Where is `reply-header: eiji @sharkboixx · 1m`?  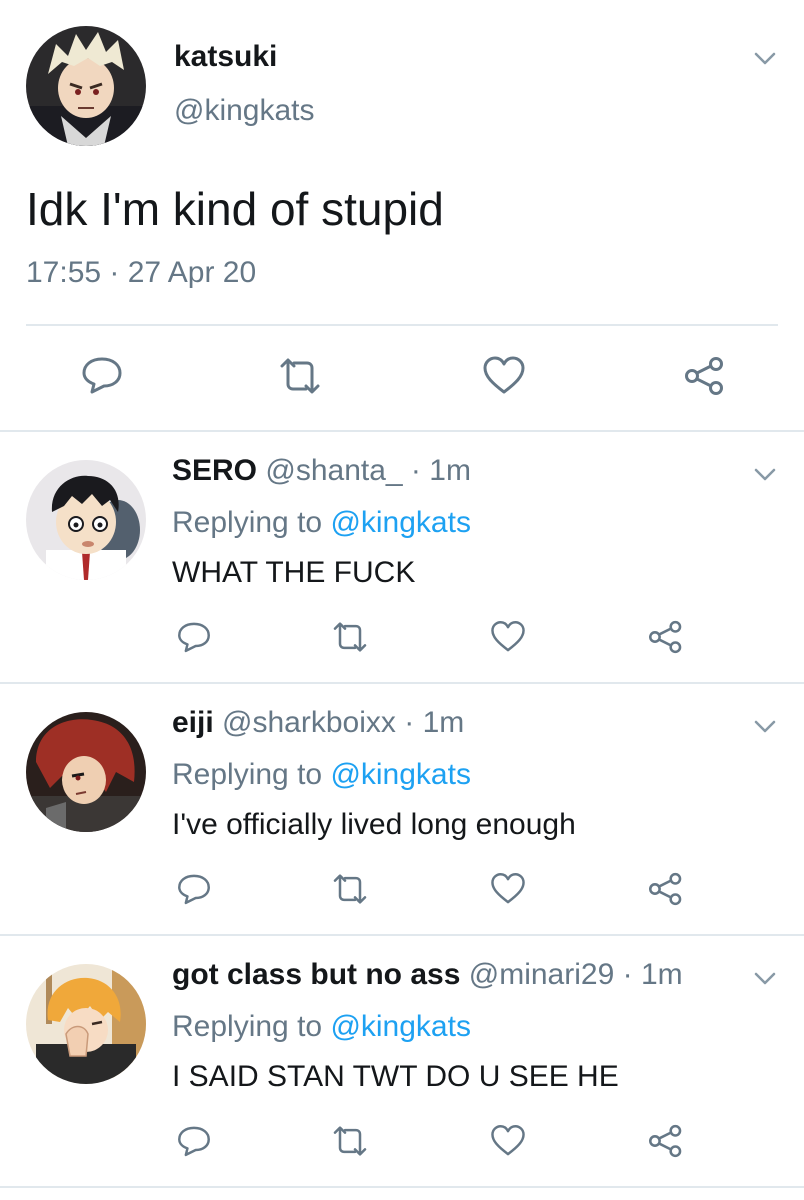 reply-header: eiji @sharkboixx · 1m is located at coordinates (318, 723).